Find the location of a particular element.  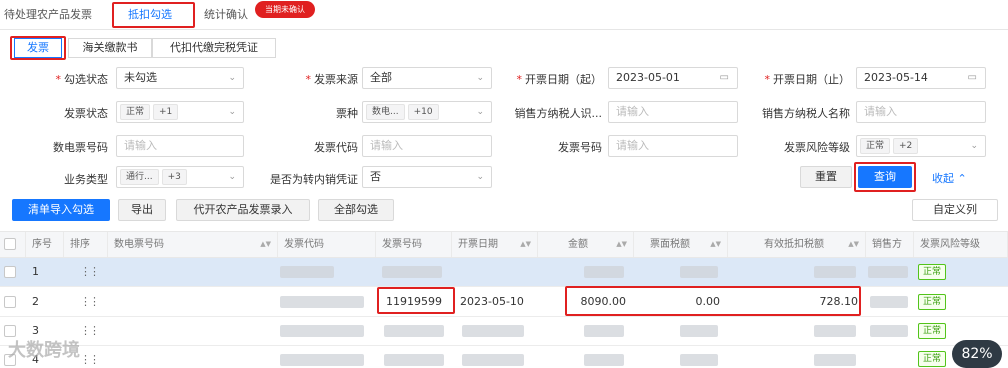

agri-entry-button: 代开农产品发票录入 is located at coordinates (243, 210).